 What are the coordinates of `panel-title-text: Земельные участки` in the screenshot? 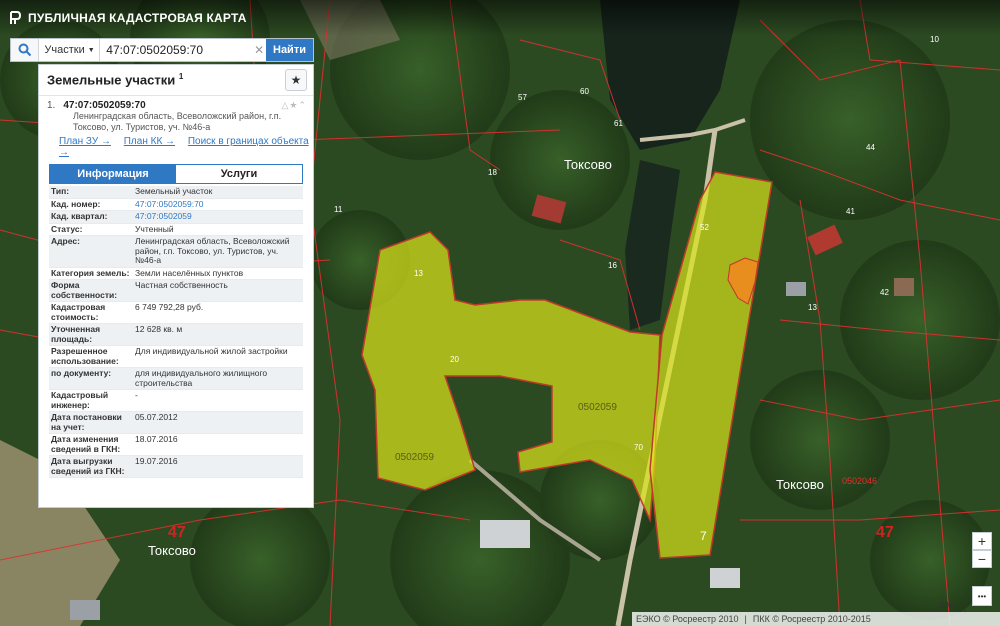 It's located at (111, 80).